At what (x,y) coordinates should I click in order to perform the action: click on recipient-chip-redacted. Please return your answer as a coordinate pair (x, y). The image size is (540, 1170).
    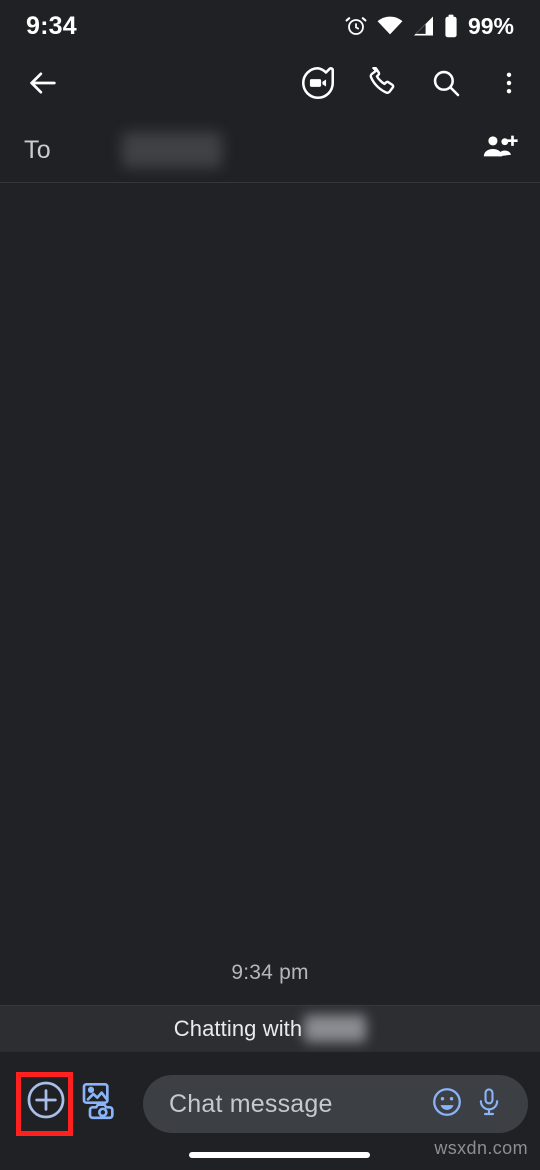
    Looking at the image, I should click on (172, 150).